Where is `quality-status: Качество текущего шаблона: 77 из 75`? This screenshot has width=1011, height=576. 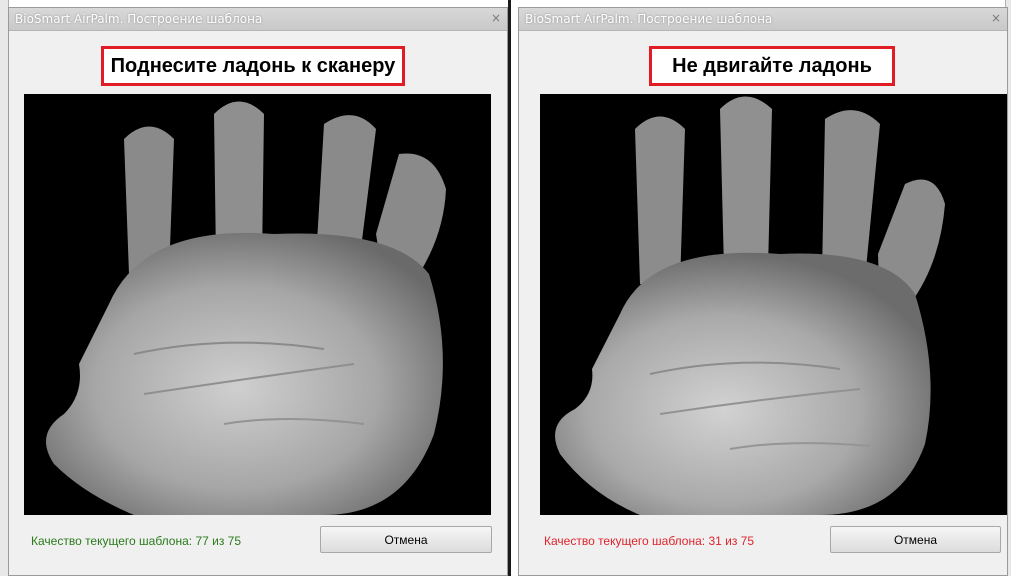 quality-status: Качество текущего шаблона: 77 из 75 is located at coordinates (136, 541).